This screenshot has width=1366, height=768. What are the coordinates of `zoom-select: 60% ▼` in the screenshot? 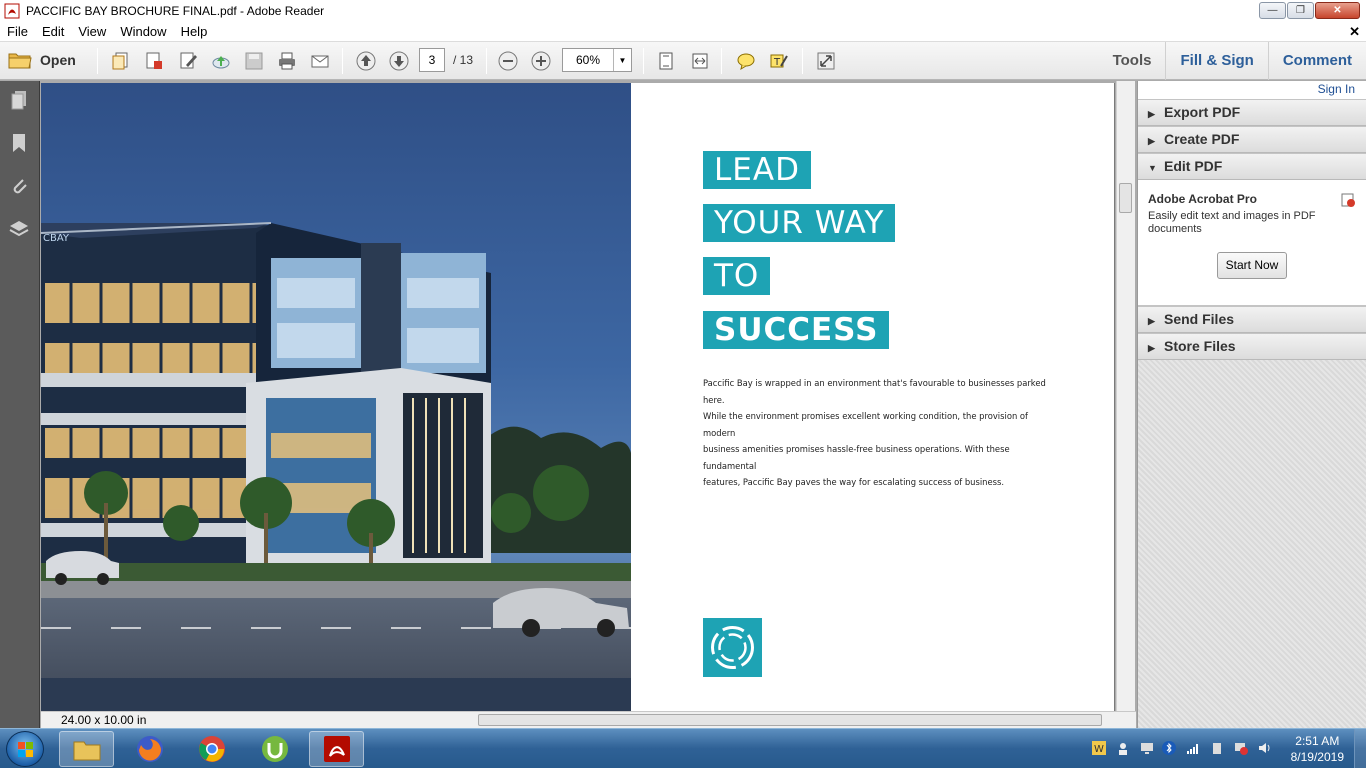 It's located at (597, 60).